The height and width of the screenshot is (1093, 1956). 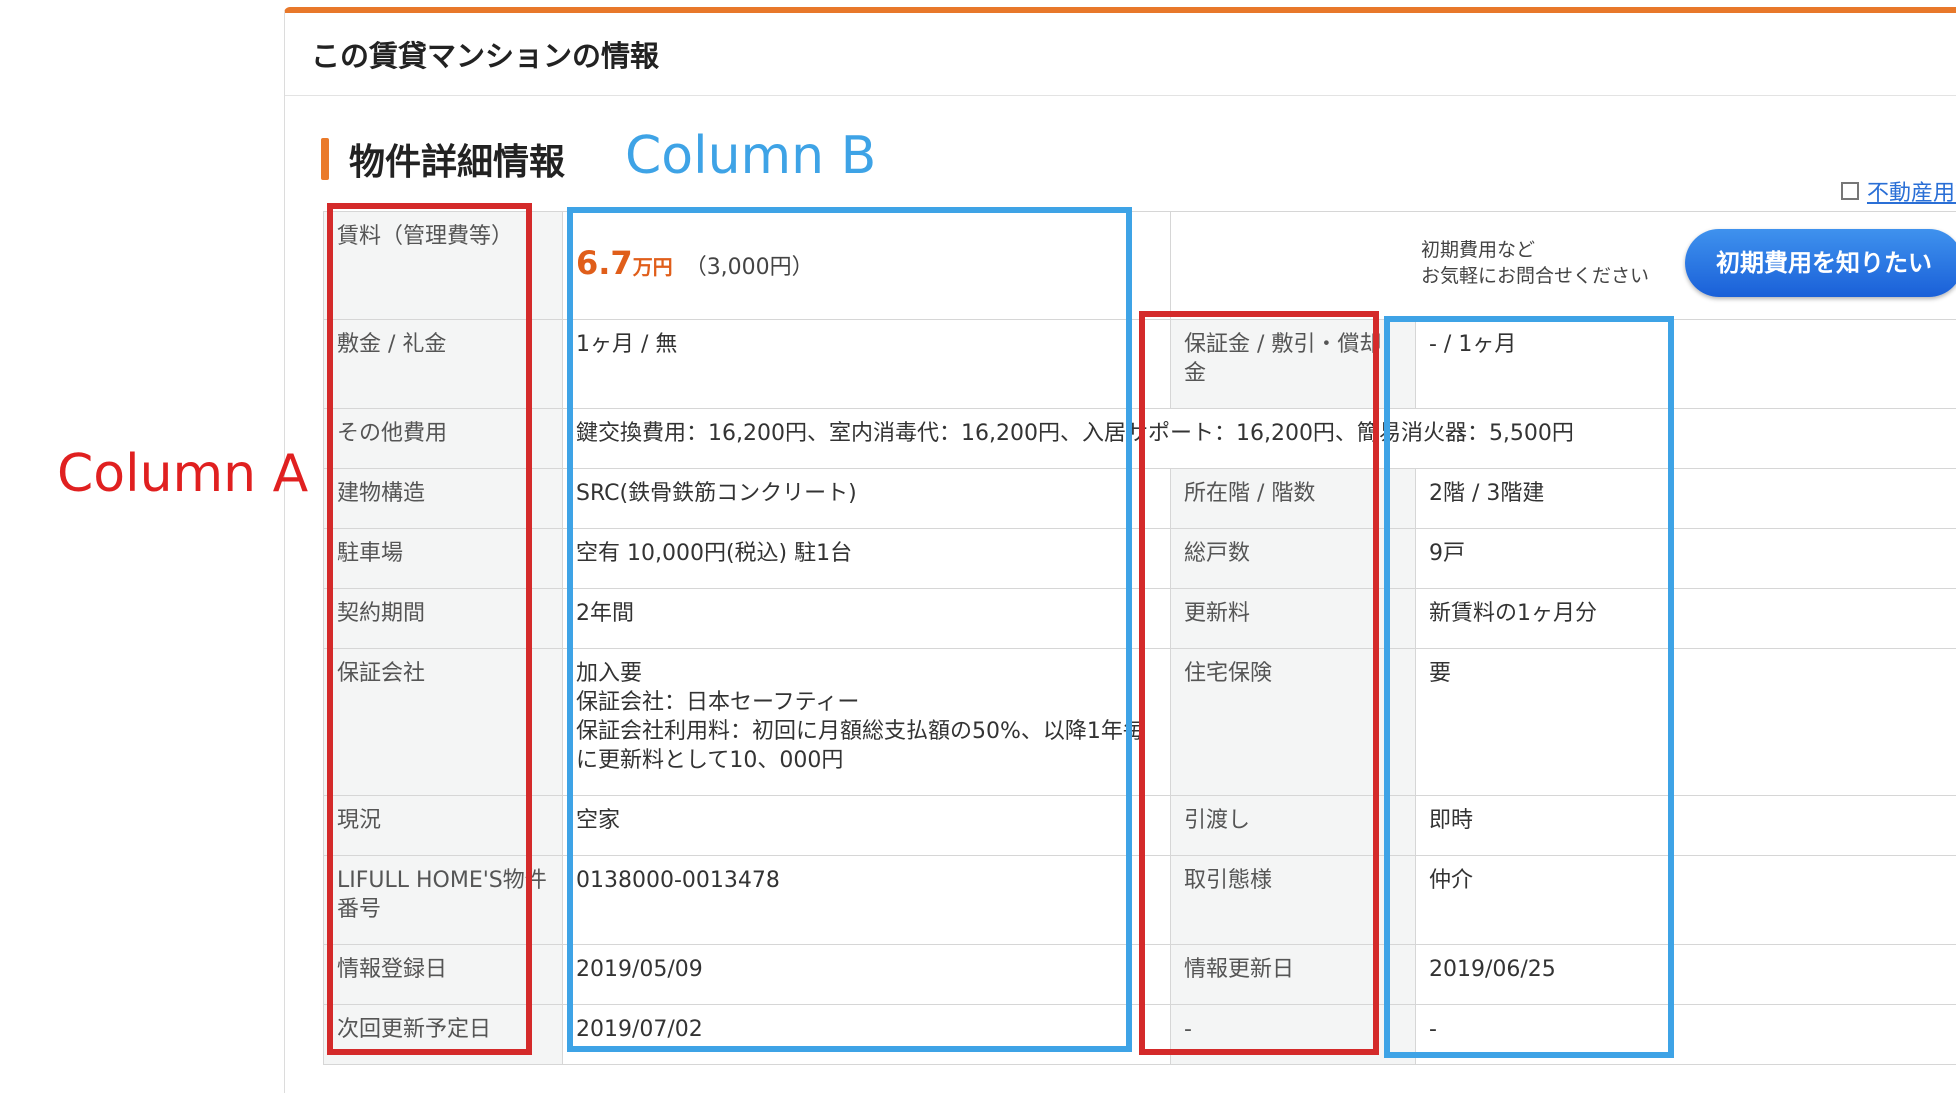 I want to click on column-a-right-label-box, so click(x=1259, y=683).